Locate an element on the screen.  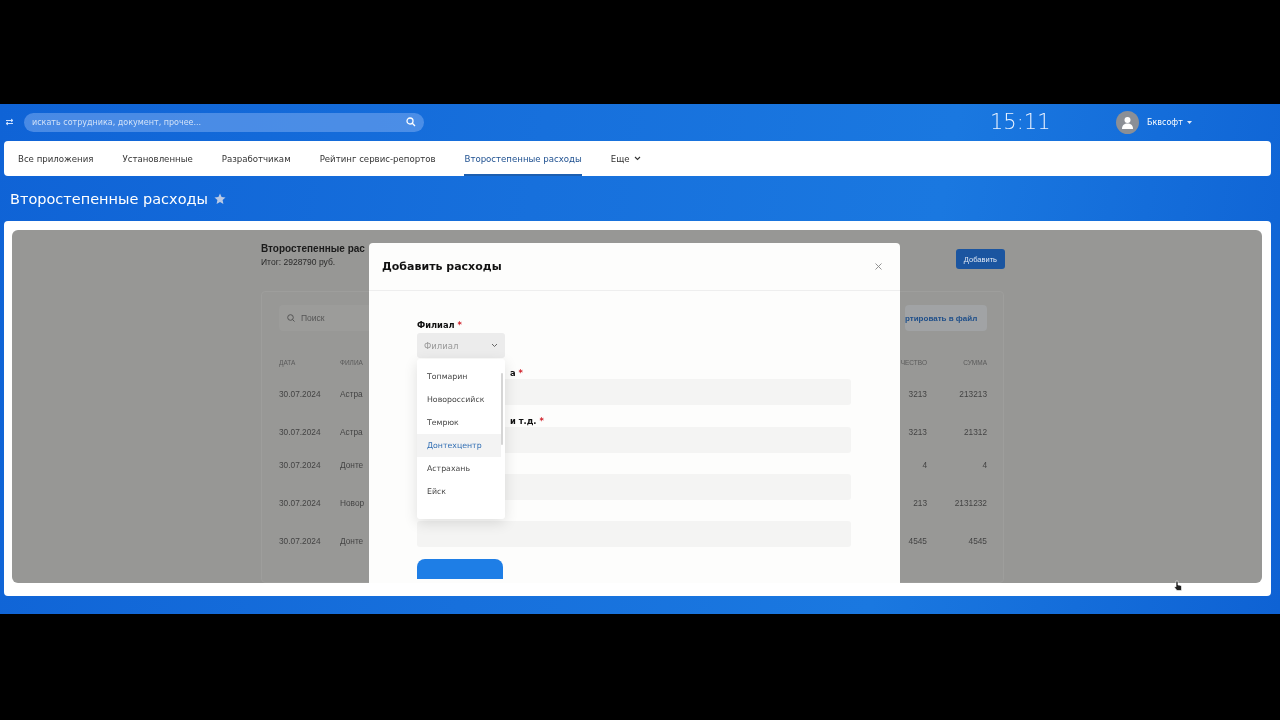
field-label: Филиал * is located at coordinates (439, 325).